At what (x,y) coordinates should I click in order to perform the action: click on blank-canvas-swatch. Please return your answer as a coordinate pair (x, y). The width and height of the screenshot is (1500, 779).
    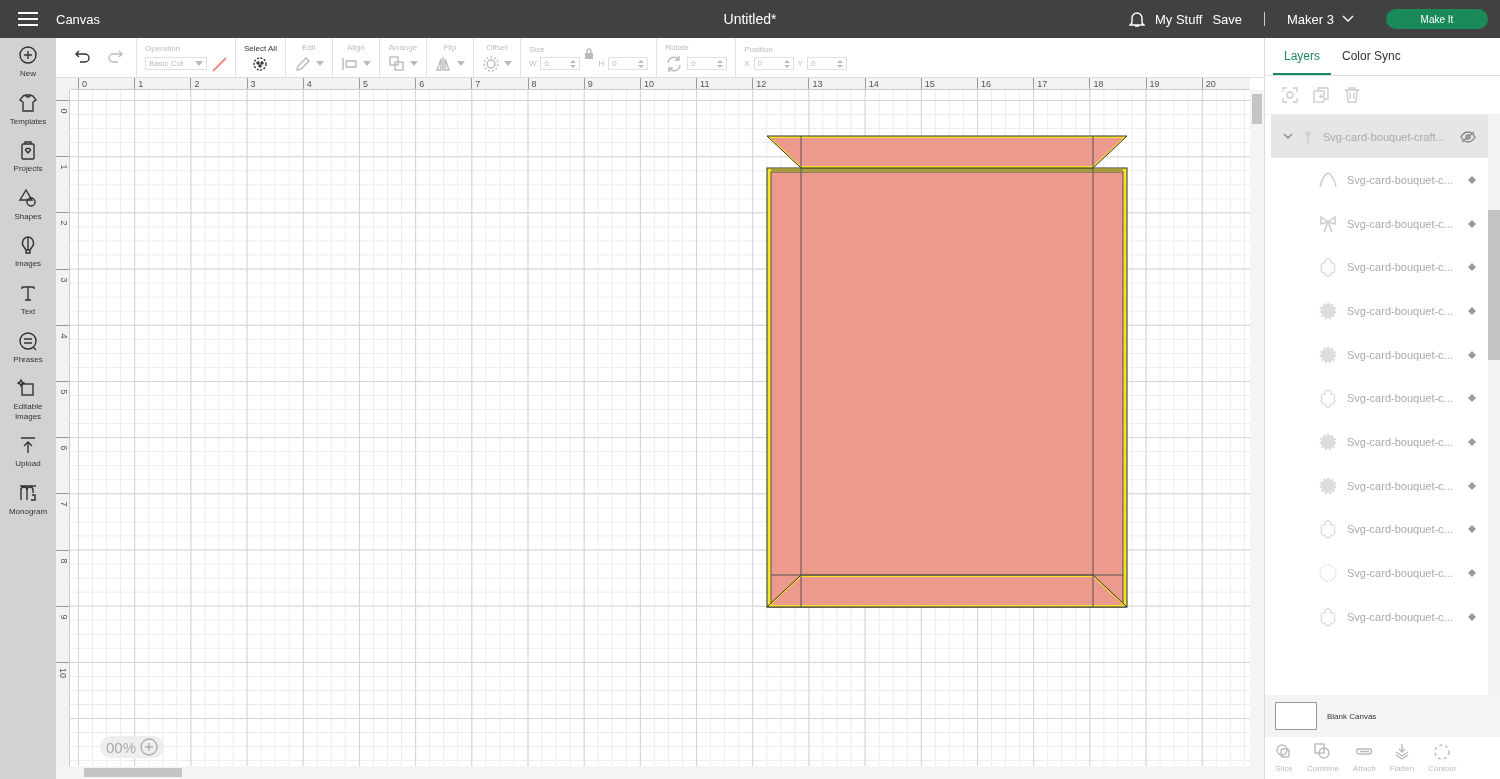
    Looking at the image, I should click on (1296, 716).